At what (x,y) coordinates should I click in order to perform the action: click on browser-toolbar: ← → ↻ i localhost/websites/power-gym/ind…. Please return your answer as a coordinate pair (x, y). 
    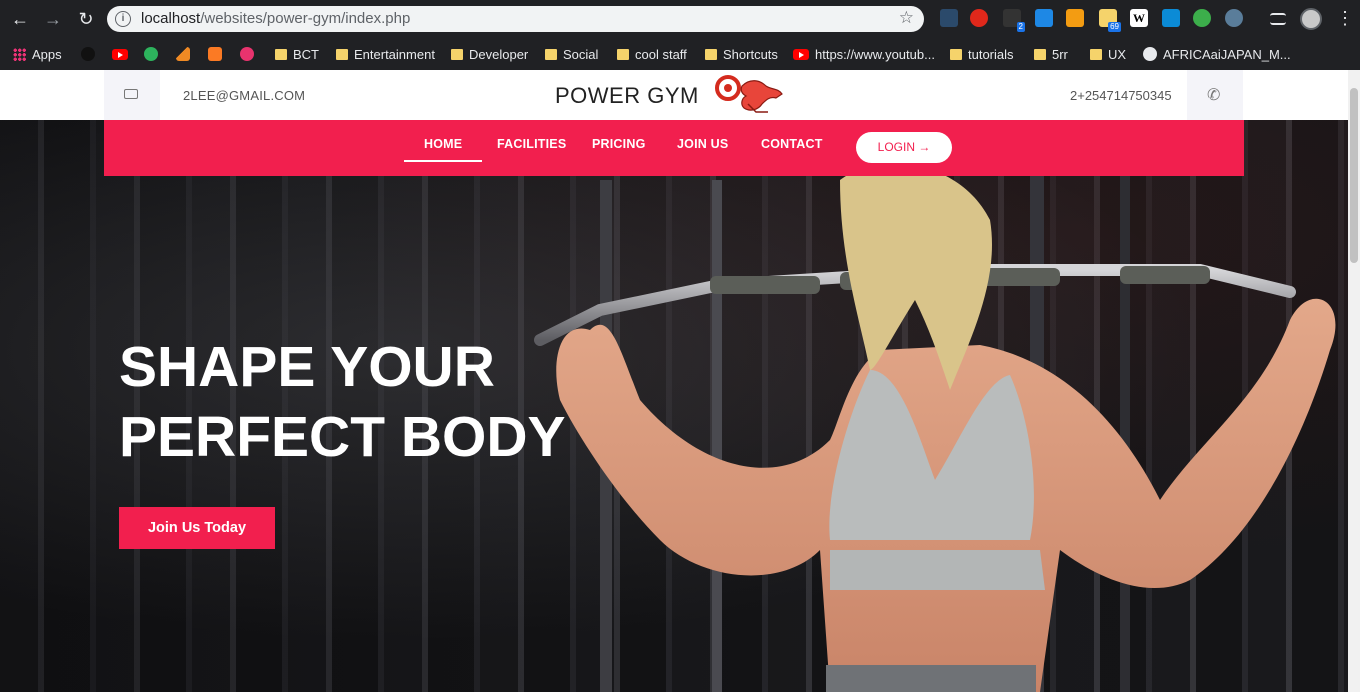
    Looking at the image, I should click on (680, 19).